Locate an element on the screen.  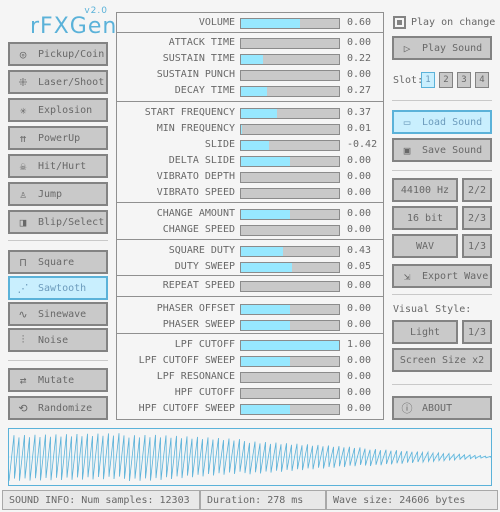
app-logo: rFXGen v2.0 is located at coordinates (72, 23).